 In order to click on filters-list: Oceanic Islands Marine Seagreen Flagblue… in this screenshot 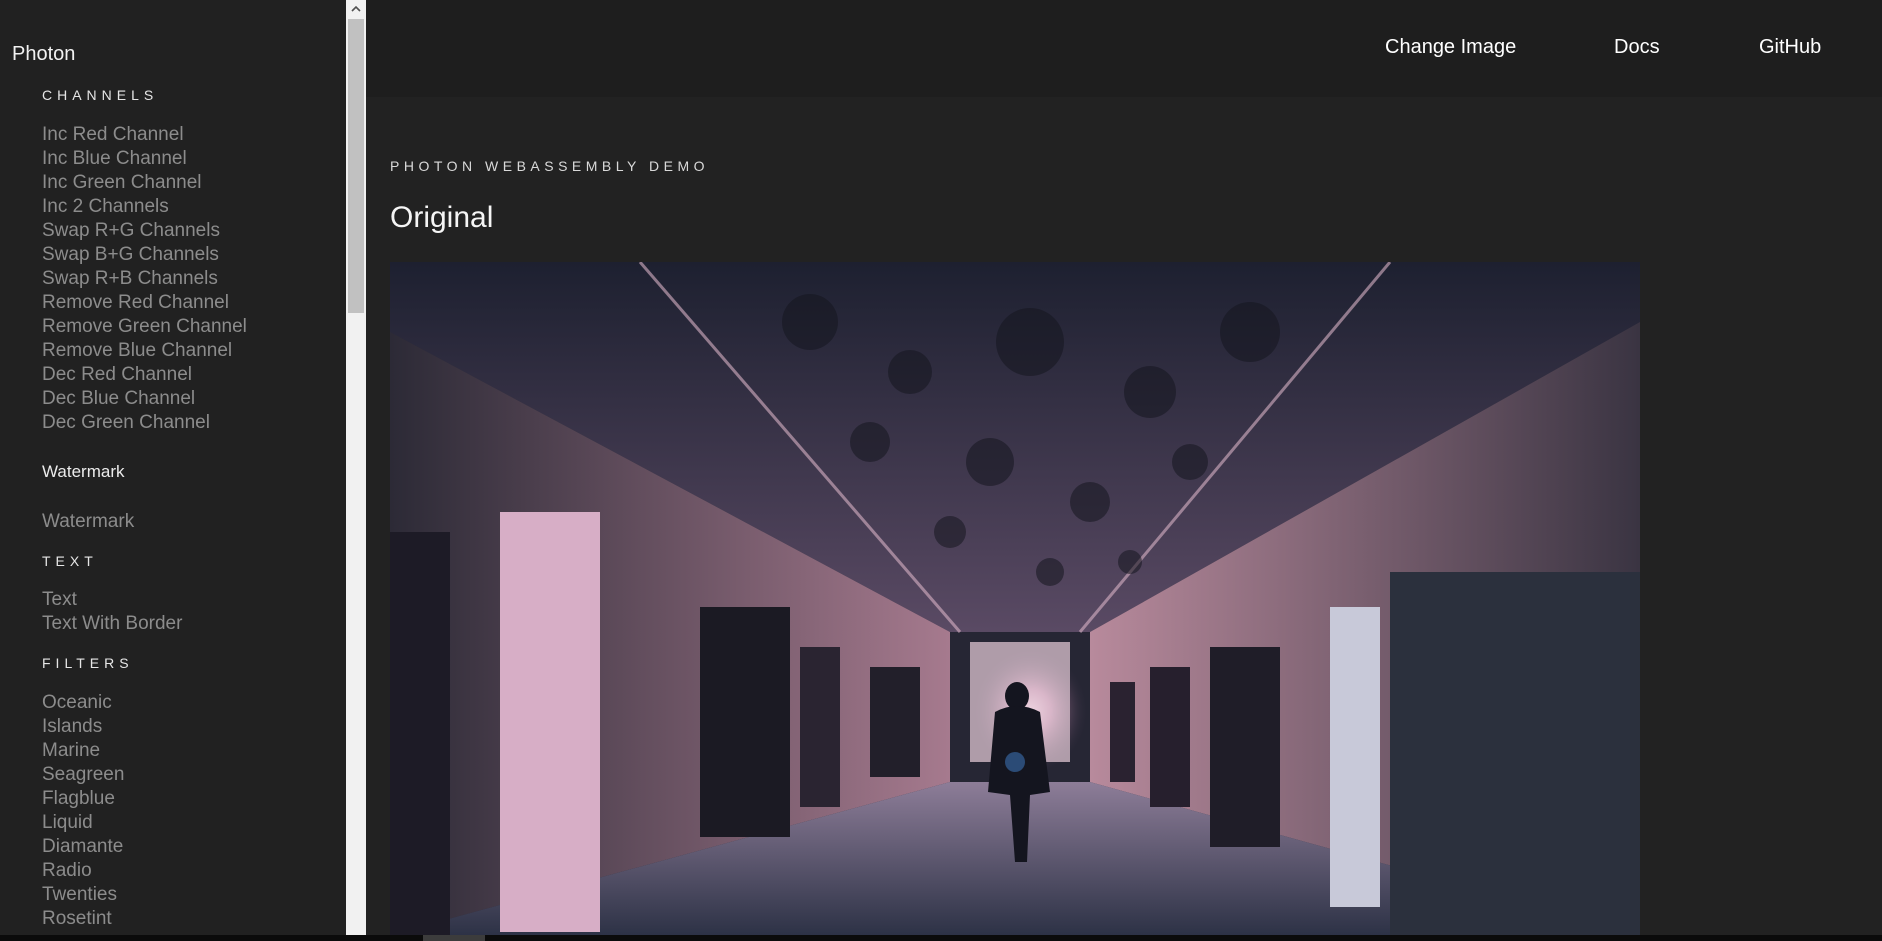, I will do `click(83, 811)`.